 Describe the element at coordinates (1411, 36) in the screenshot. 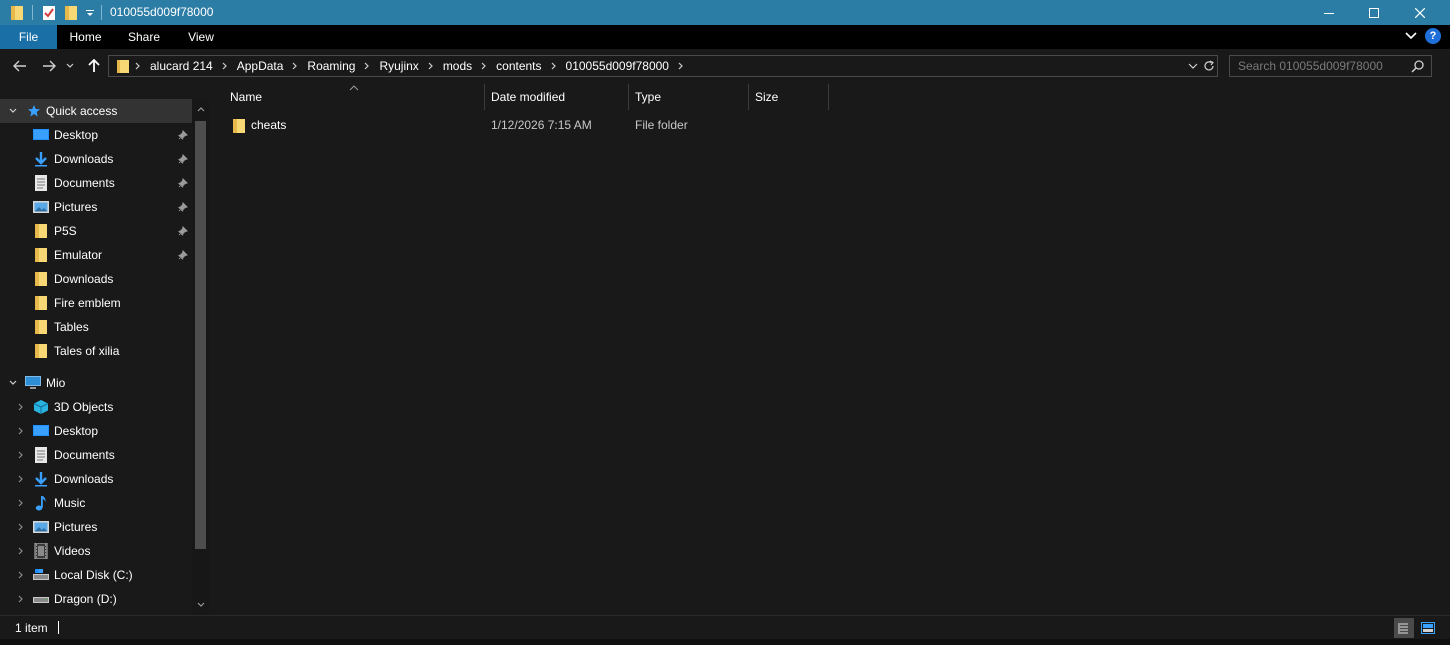

I see `expand-ribbon-icon` at that location.